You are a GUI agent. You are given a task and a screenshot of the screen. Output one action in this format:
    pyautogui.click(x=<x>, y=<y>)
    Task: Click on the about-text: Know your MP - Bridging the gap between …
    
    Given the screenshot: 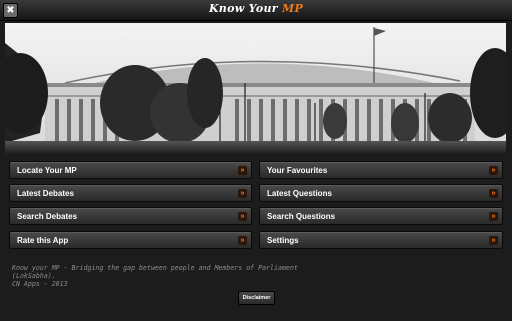 What is the action you would take?
    pyautogui.click(x=247, y=276)
    